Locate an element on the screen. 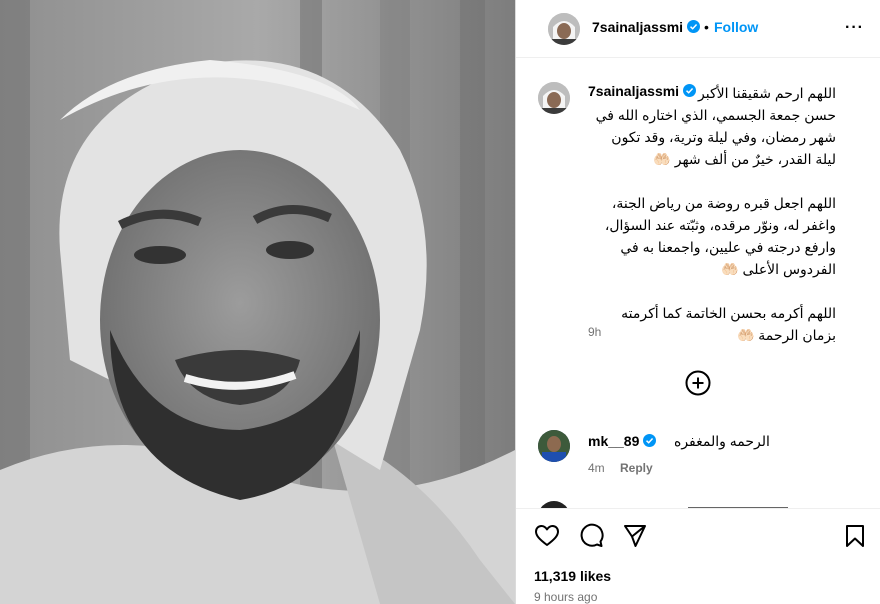  paper-plane-icon is located at coordinates (635, 536).